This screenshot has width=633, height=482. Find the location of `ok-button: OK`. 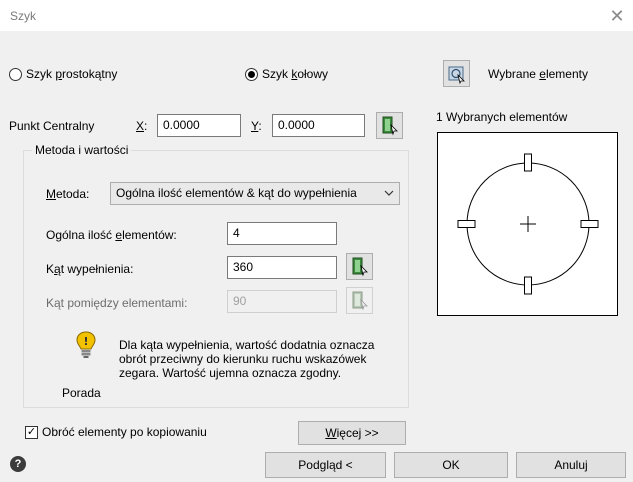

ok-button: OK is located at coordinates (451, 465).